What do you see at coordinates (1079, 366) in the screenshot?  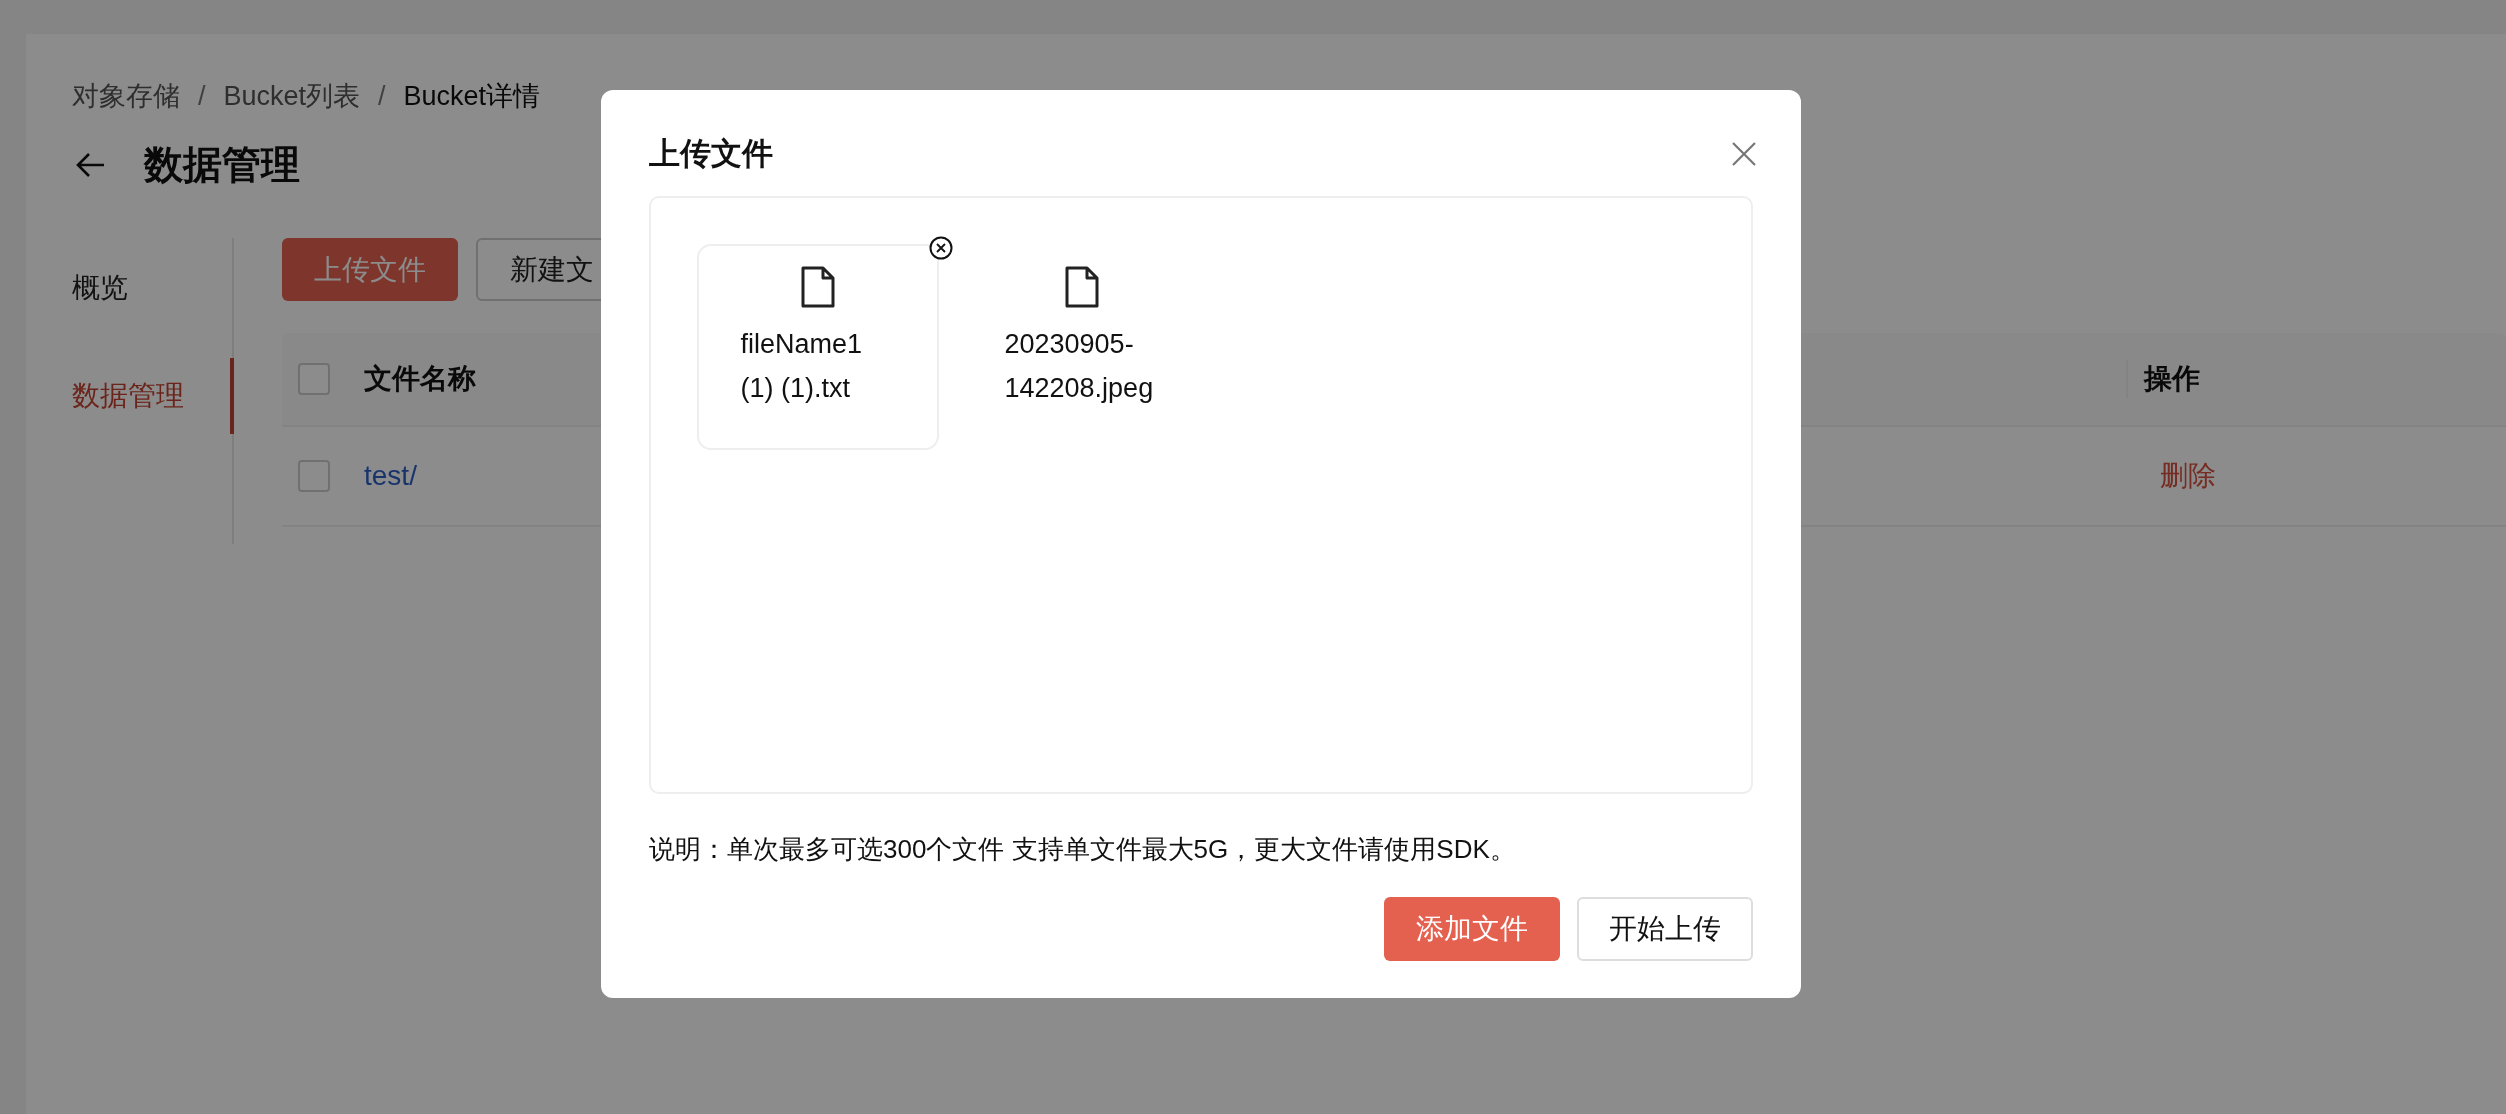 I see `file-name: 20230905-142208.jpeg` at bounding box center [1079, 366].